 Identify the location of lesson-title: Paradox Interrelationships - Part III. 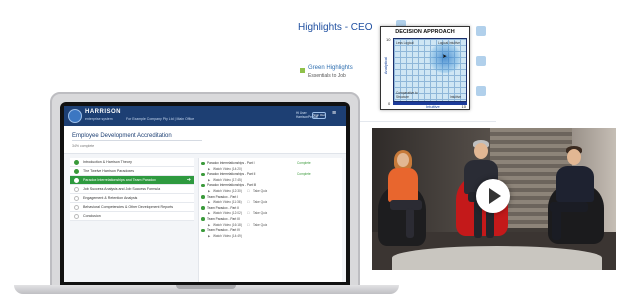
(232, 185).